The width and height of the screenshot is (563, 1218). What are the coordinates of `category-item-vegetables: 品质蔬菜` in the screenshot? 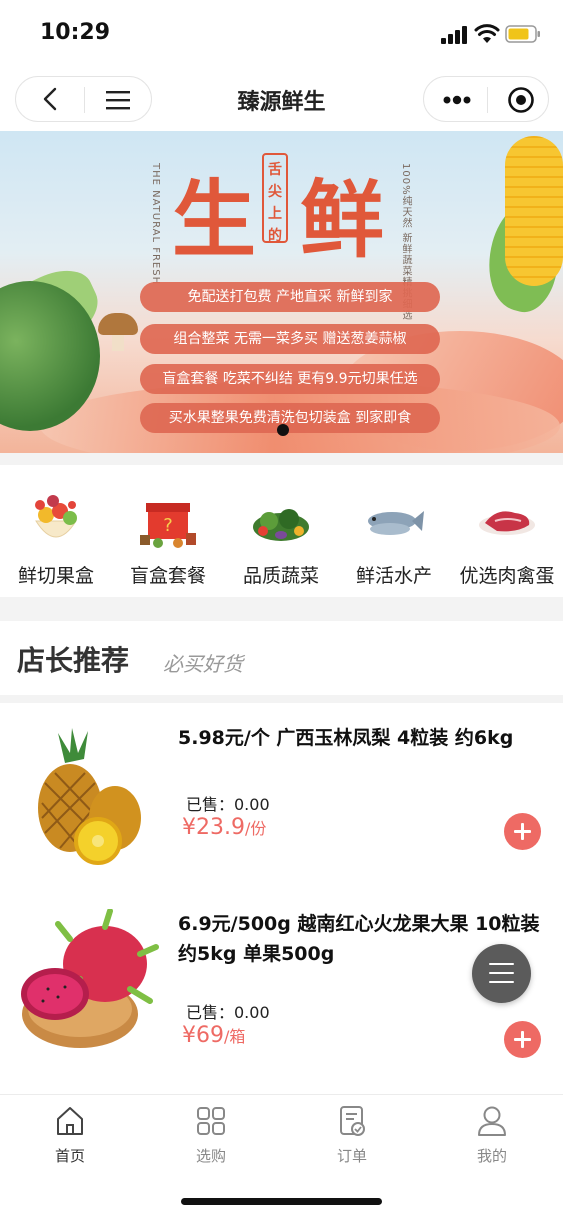 It's located at (281, 531).